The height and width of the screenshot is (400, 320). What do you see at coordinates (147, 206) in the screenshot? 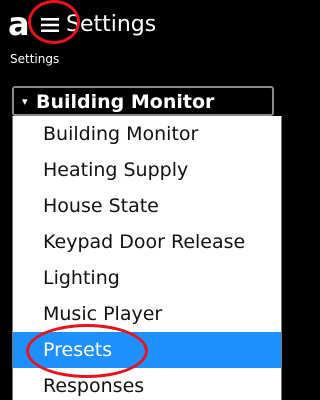
I see `dropdown-option-house-state: House State` at bounding box center [147, 206].